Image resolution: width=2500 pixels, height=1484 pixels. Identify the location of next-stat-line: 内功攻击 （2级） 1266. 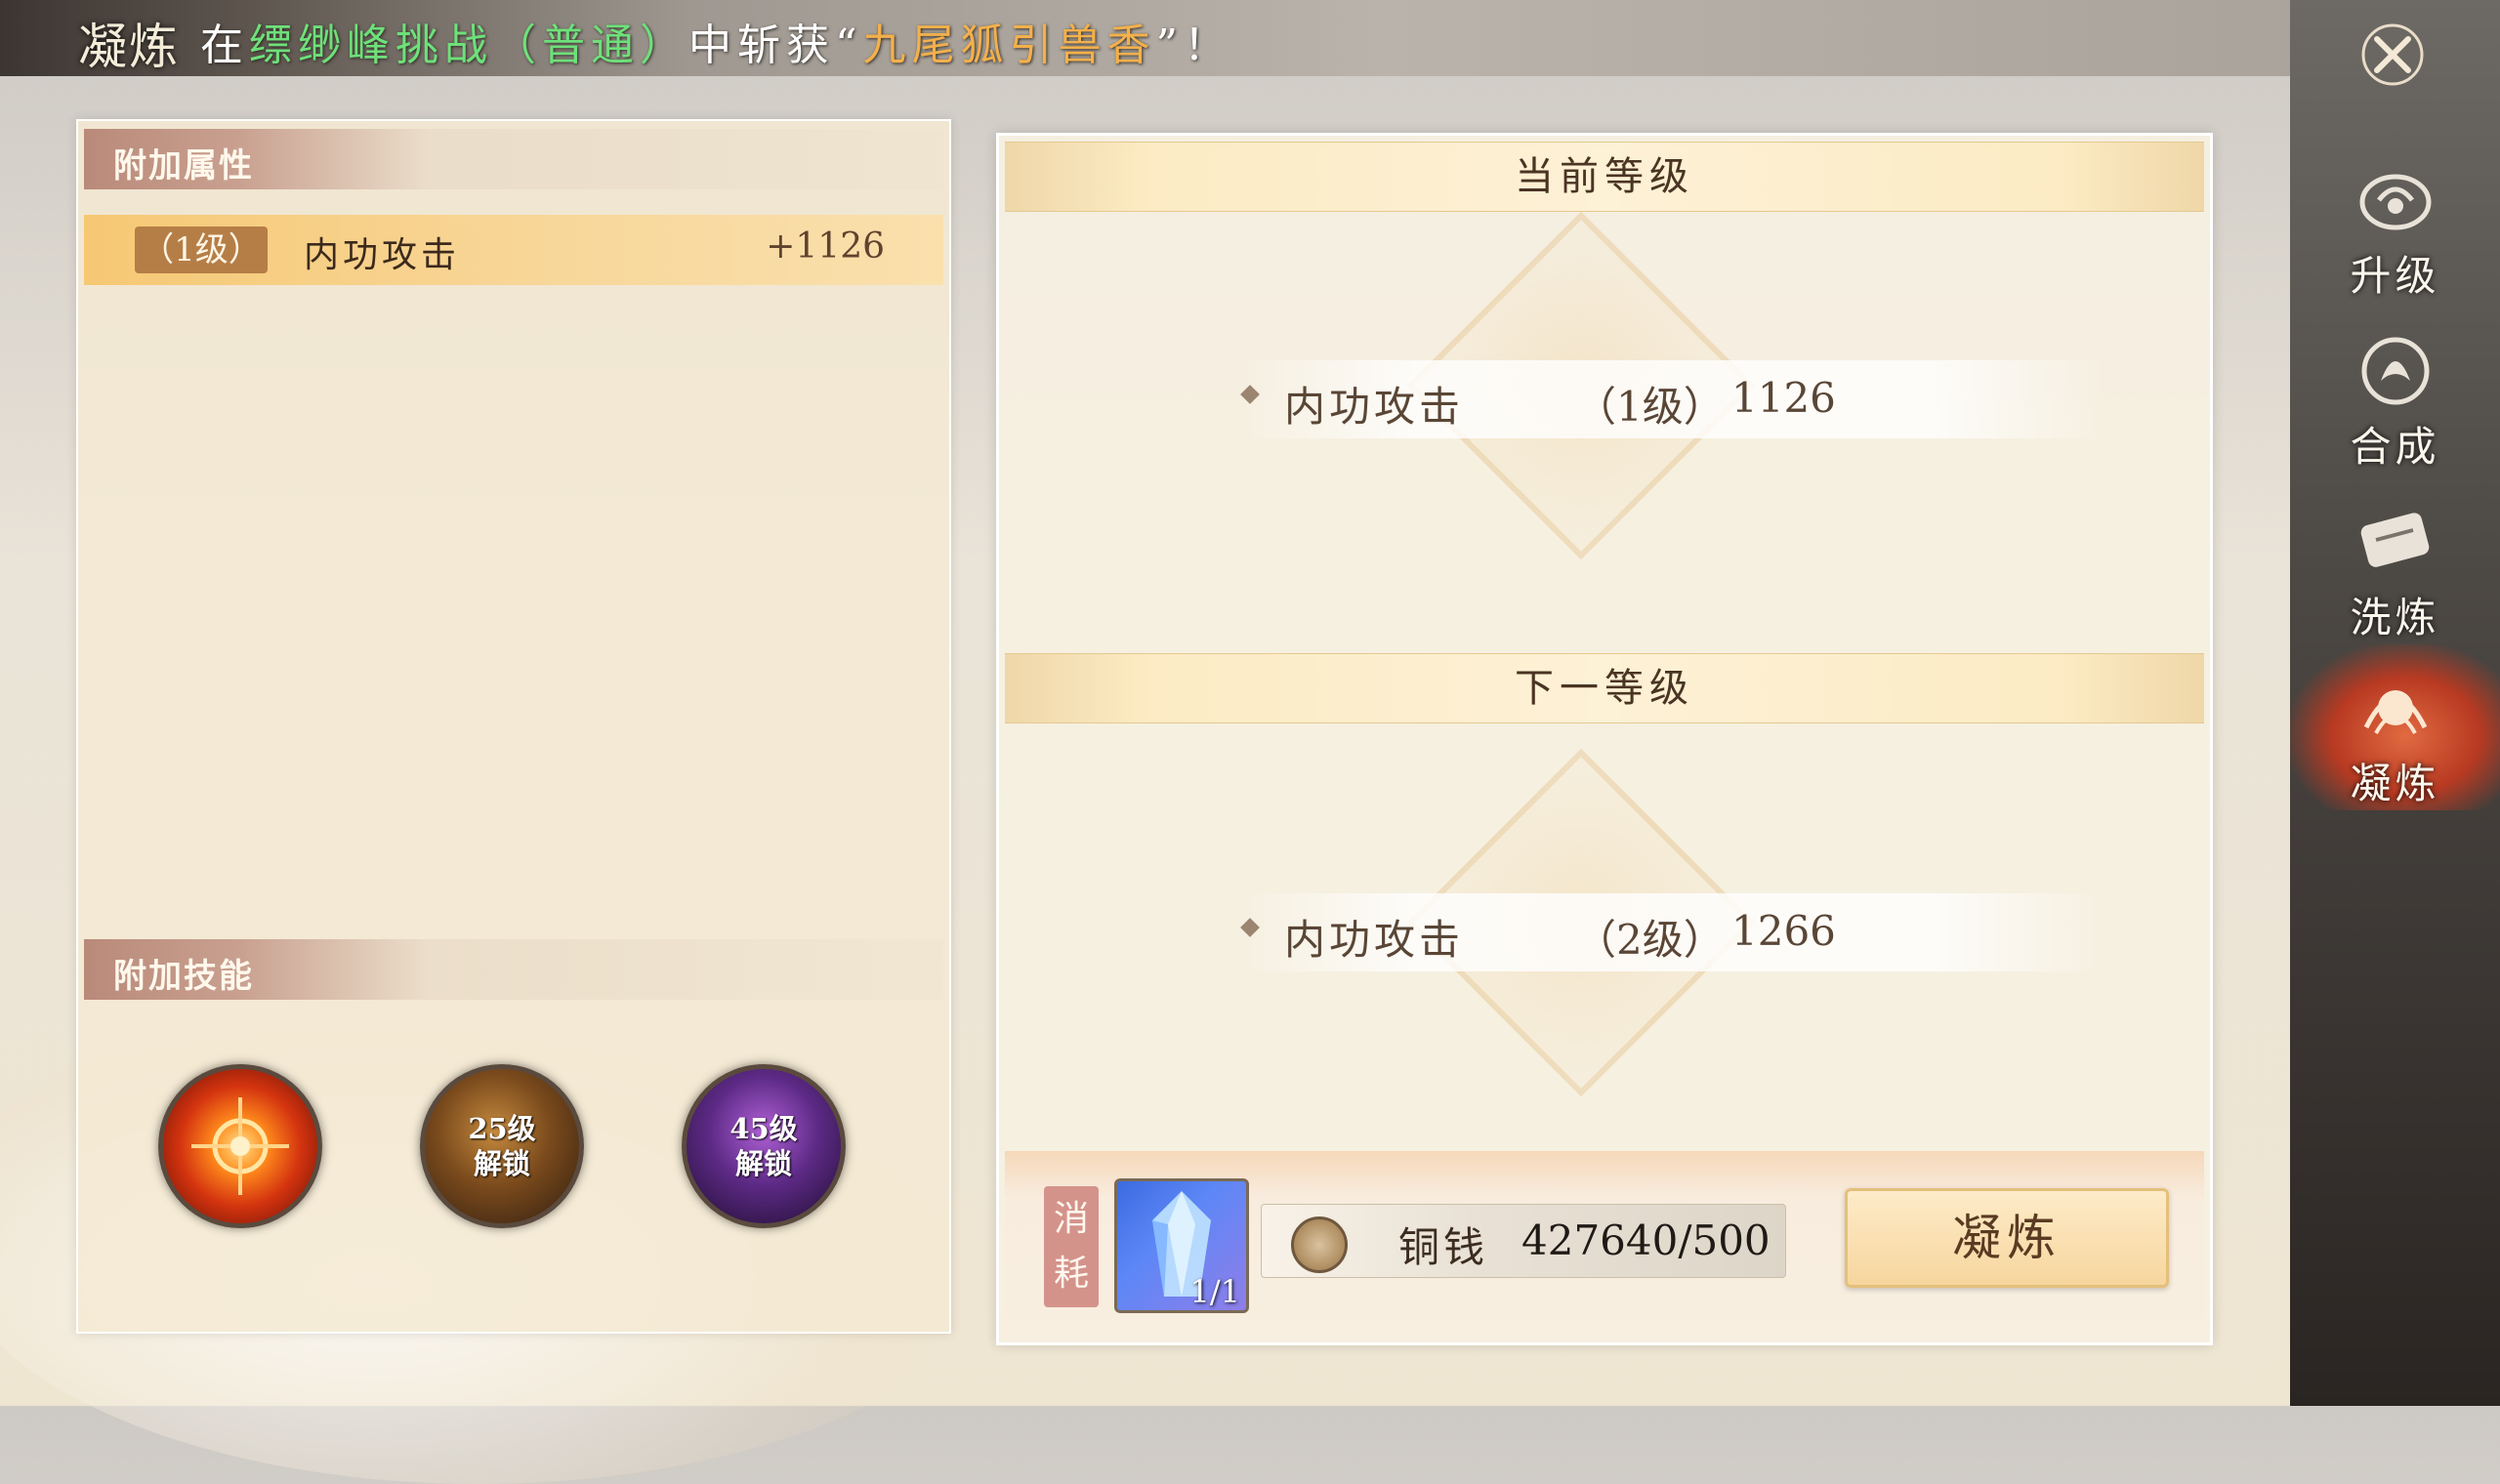
(1671, 932).